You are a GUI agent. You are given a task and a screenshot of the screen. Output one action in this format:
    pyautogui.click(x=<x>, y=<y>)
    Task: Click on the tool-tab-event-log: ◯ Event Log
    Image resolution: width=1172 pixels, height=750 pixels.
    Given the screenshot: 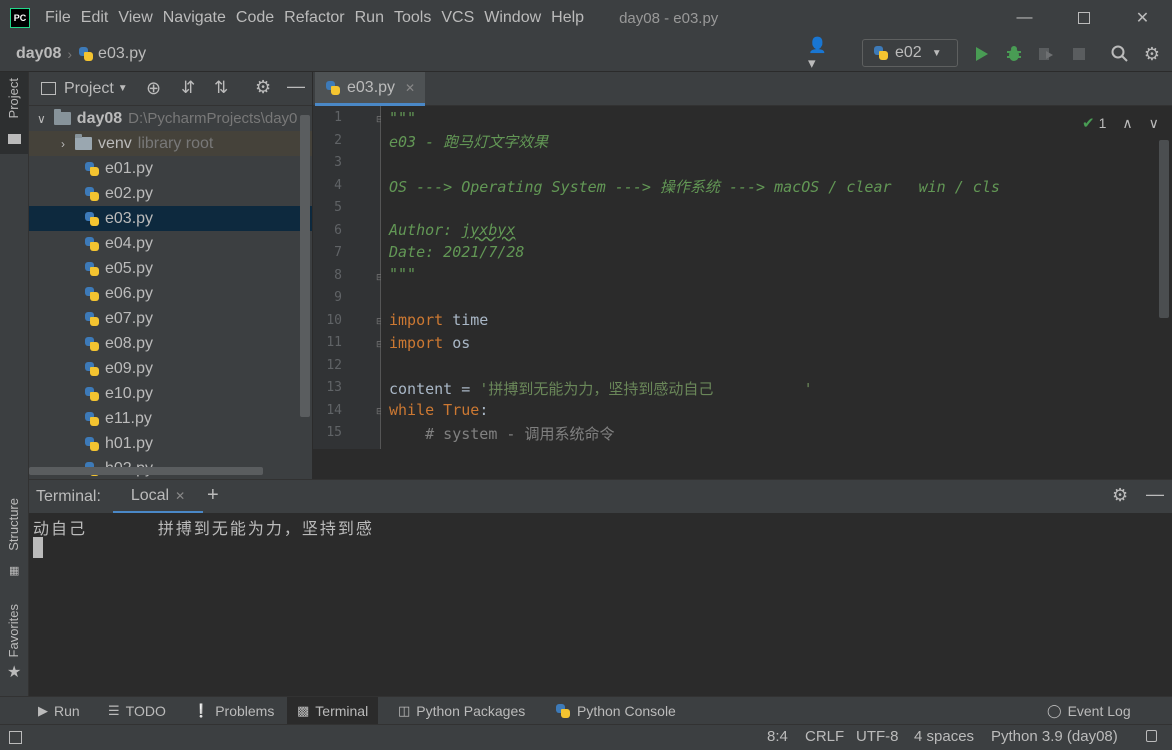 What is the action you would take?
    pyautogui.click(x=1089, y=711)
    